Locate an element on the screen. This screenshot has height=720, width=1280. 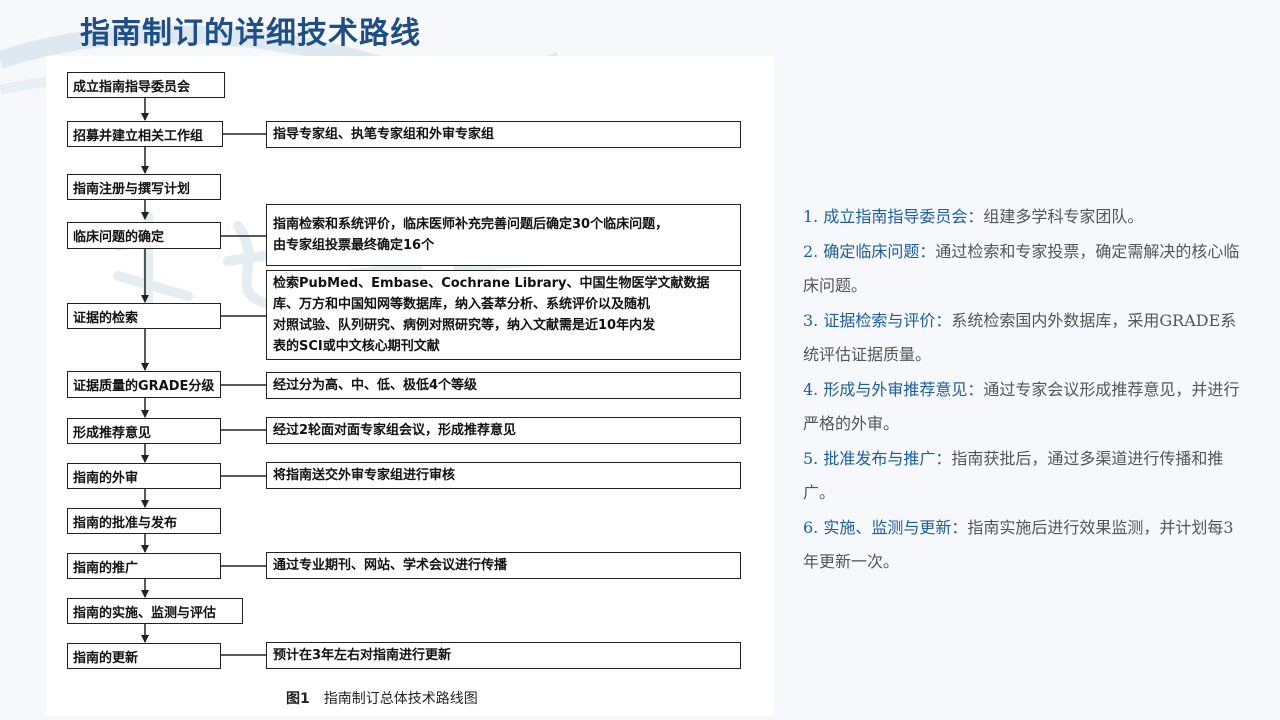
step-implementation: 指南的实施、监测与评估 is located at coordinates (155, 611).